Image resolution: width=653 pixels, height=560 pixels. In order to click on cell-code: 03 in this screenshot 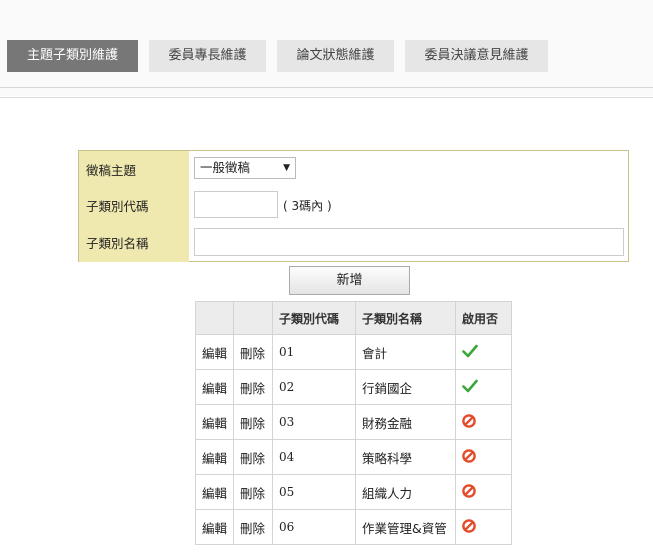, I will do `click(314, 422)`.